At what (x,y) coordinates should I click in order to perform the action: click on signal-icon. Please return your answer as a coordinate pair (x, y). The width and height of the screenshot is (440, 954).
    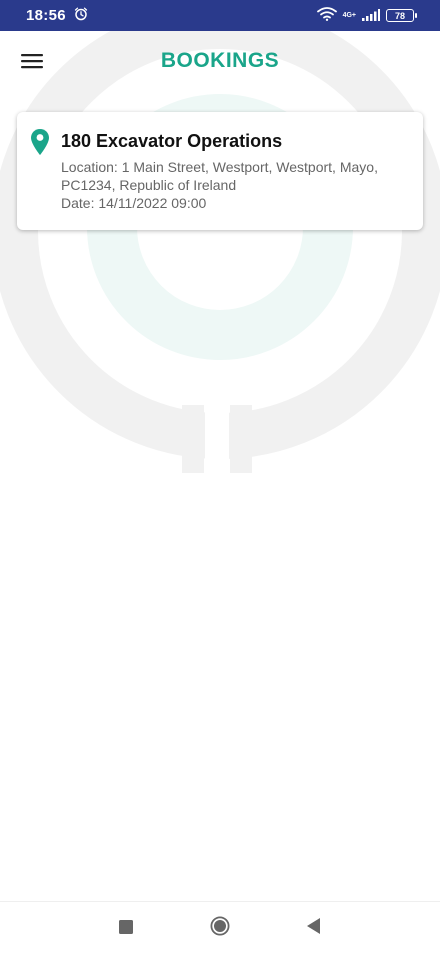
    Looking at the image, I should click on (371, 15).